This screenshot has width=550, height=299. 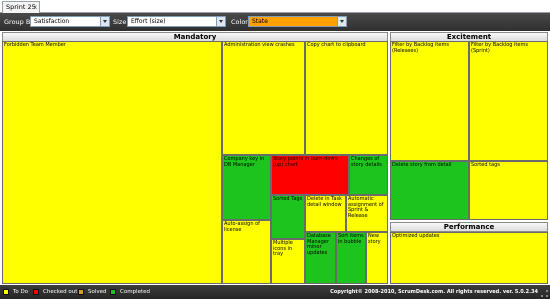 I want to click on size-select: Effort (size), so click(x=176, y=21).